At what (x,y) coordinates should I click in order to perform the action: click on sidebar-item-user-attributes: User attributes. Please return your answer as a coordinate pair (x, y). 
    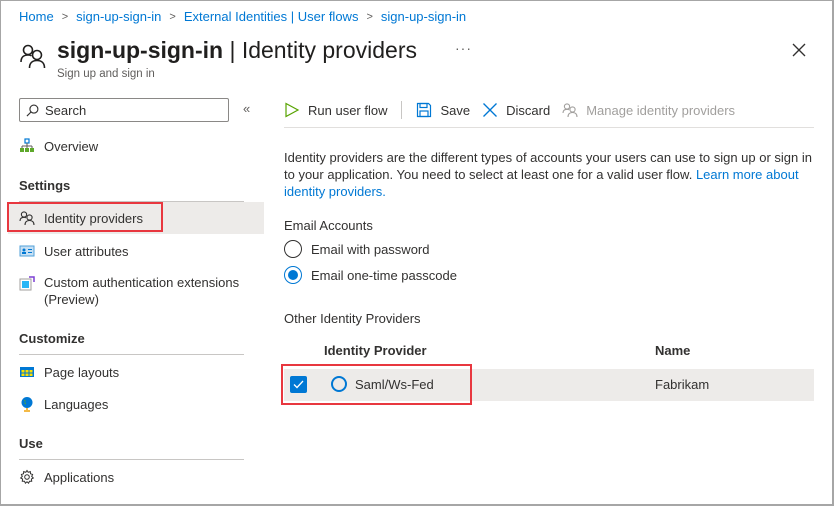
    Looking at the image, I should click on (136, 251).